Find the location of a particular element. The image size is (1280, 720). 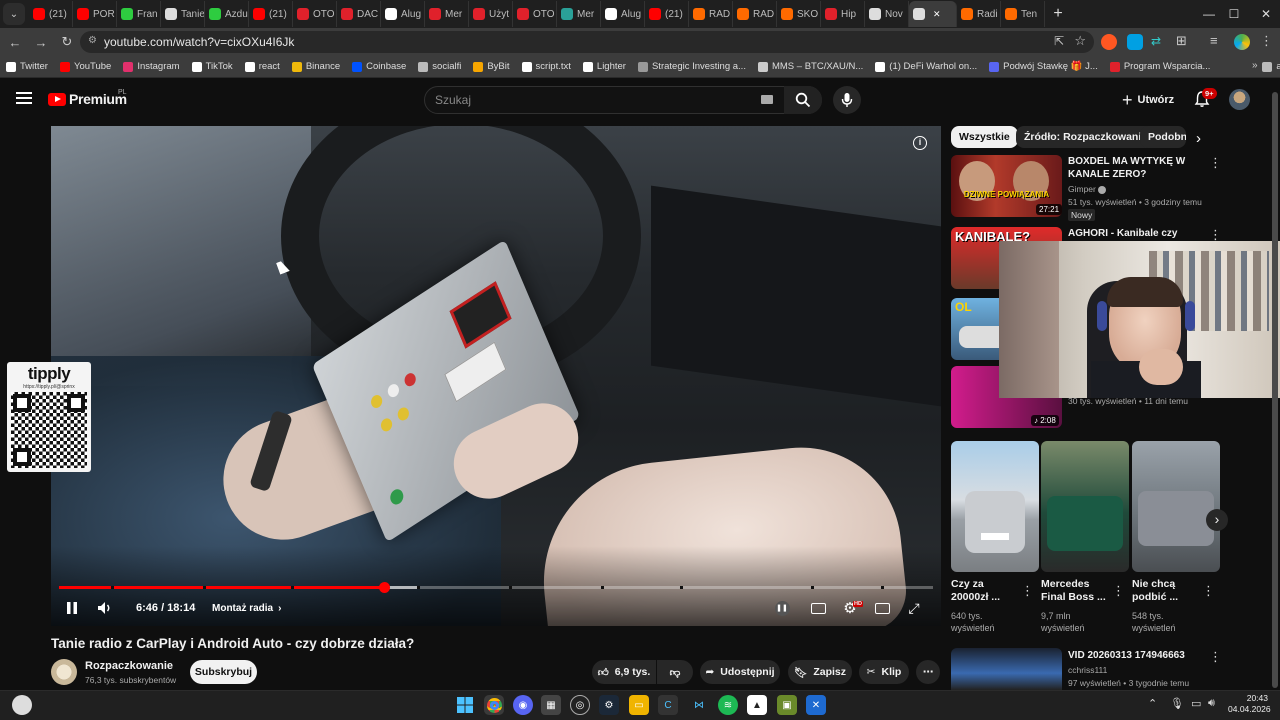

page-scrollbar is located at coordinates (1275, 387).